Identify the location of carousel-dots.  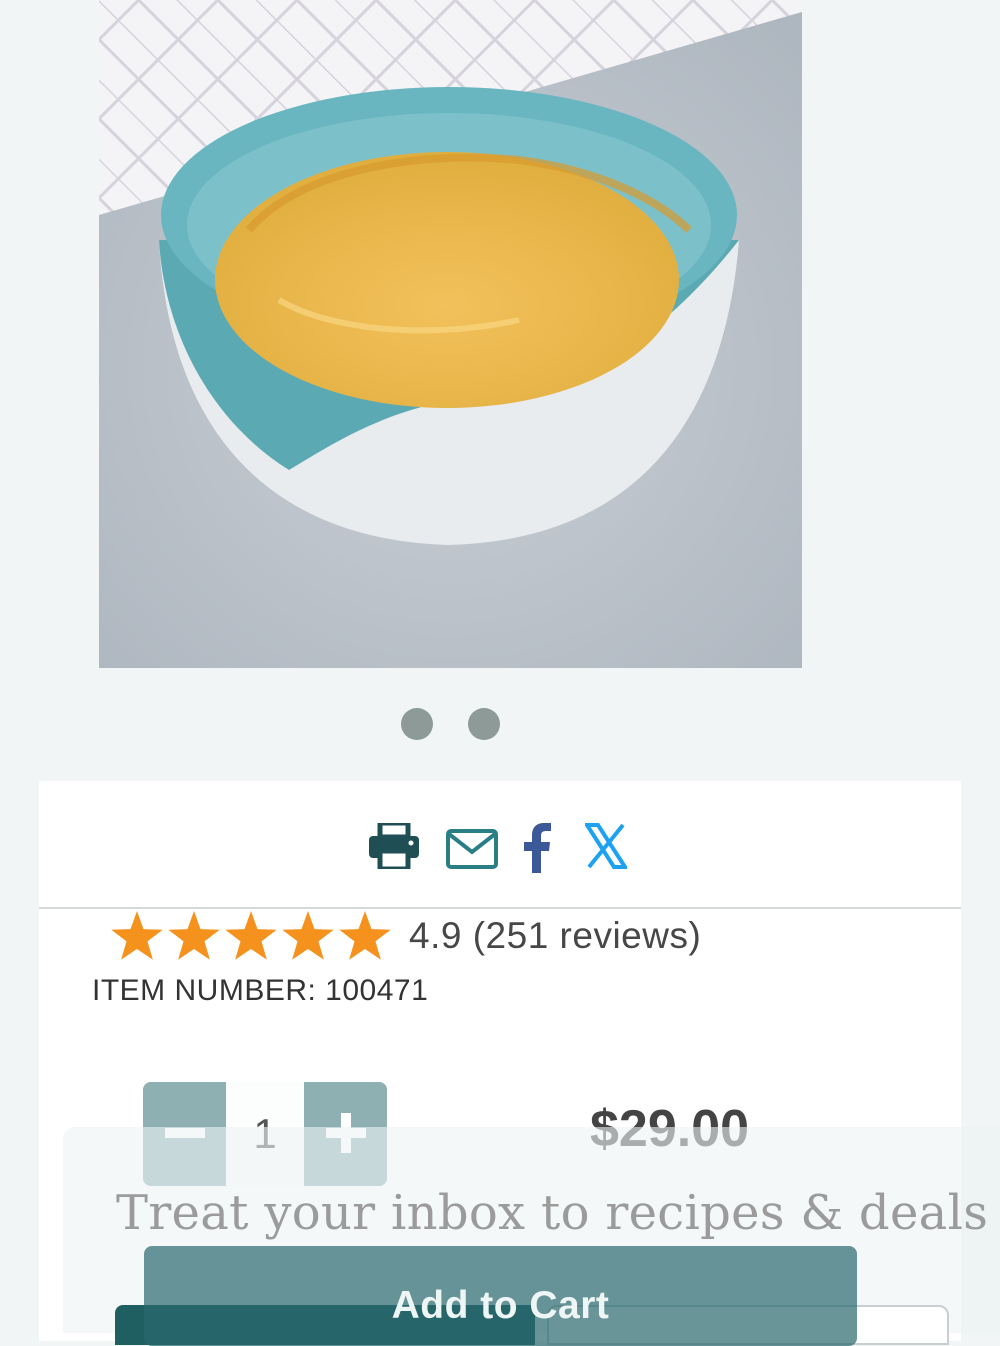
(500, 724).